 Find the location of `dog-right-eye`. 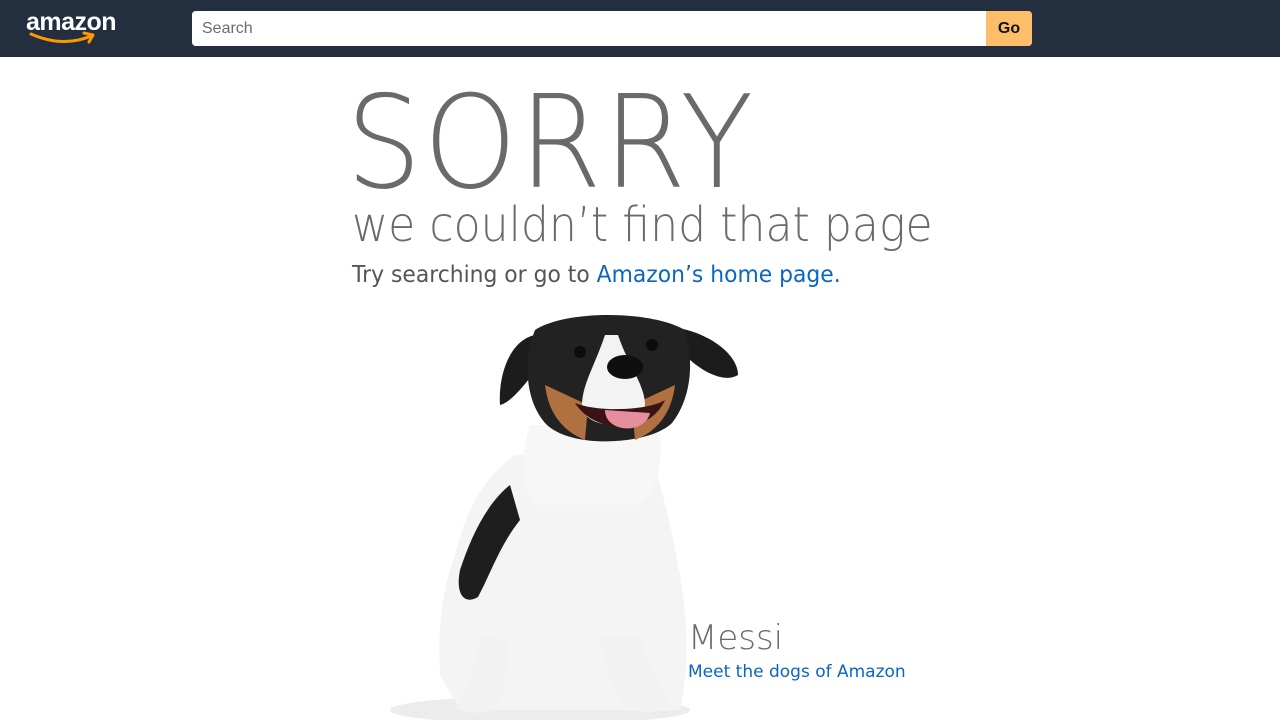

dog-right-eye is located at coordinates (652, 345).